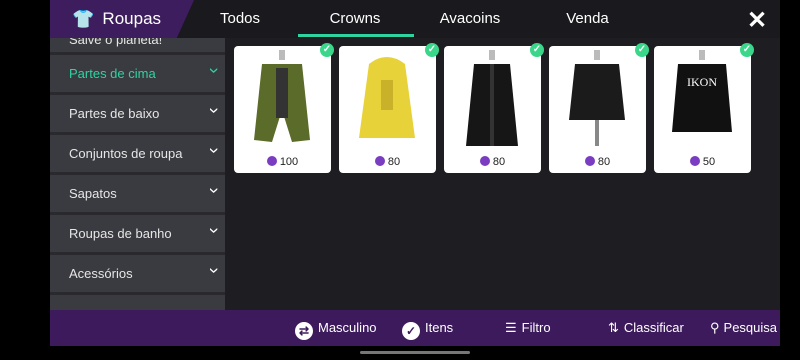 The width and height of the screenshot is (800, 360). I want to click on tab-crowns: Crowns, so click(355, 19).